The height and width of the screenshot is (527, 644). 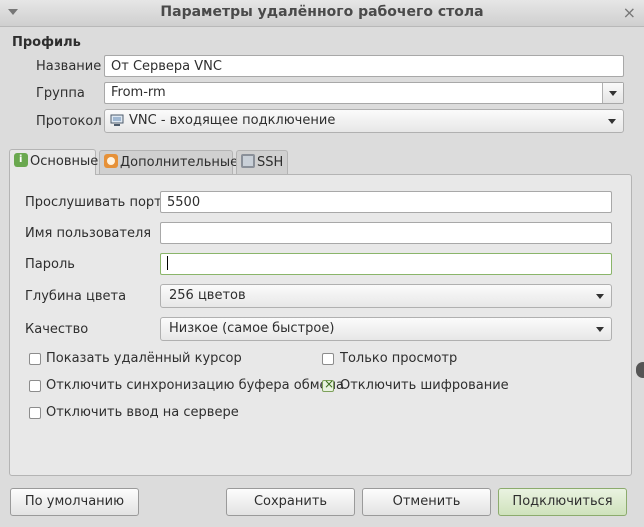 I want to click on text-cursor, so click(x=167, y=263).